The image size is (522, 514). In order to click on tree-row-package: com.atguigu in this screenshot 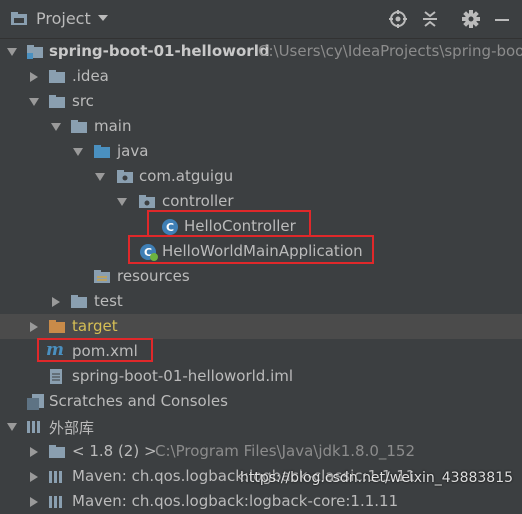, I will do `click(261, 176)`.